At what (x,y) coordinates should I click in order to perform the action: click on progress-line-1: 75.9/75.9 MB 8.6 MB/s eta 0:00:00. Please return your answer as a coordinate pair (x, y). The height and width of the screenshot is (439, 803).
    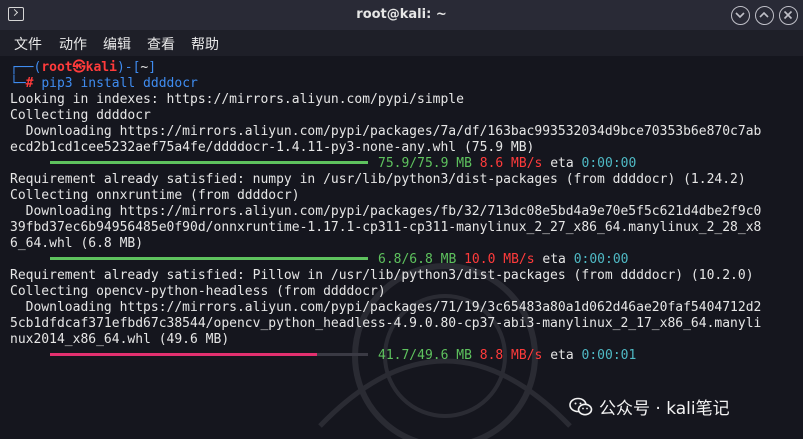
    Looking at the image, I should click on (507, 164).